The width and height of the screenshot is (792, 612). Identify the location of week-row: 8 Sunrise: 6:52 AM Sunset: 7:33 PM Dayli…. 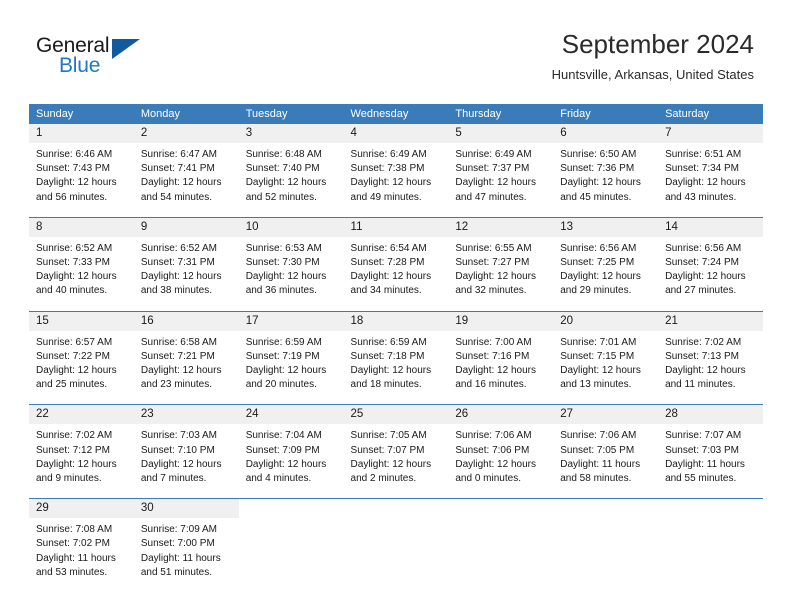
(396, 263).